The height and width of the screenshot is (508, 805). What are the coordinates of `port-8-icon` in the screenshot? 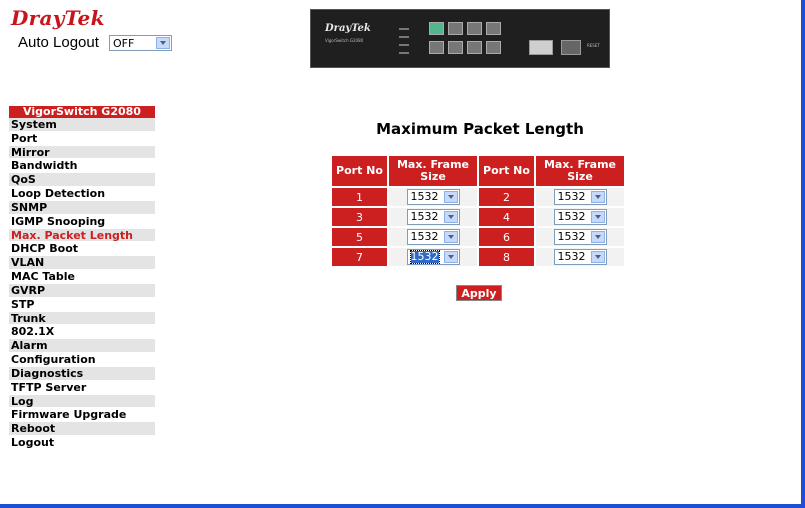 It's located at (493, 47).